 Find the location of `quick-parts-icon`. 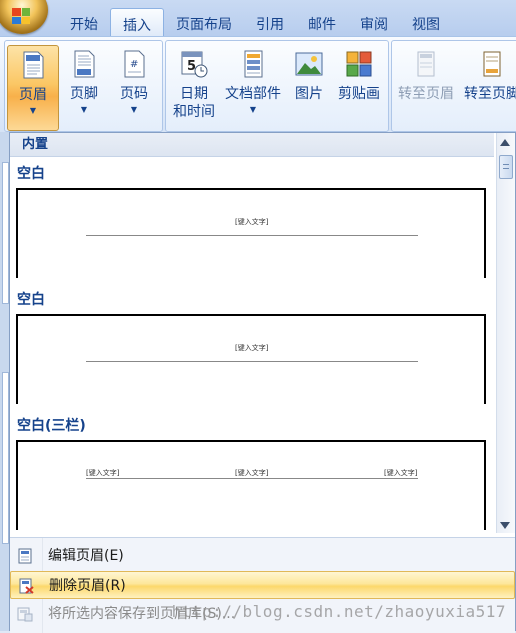

quick-parts-icon is located at coordinates (253, 64).